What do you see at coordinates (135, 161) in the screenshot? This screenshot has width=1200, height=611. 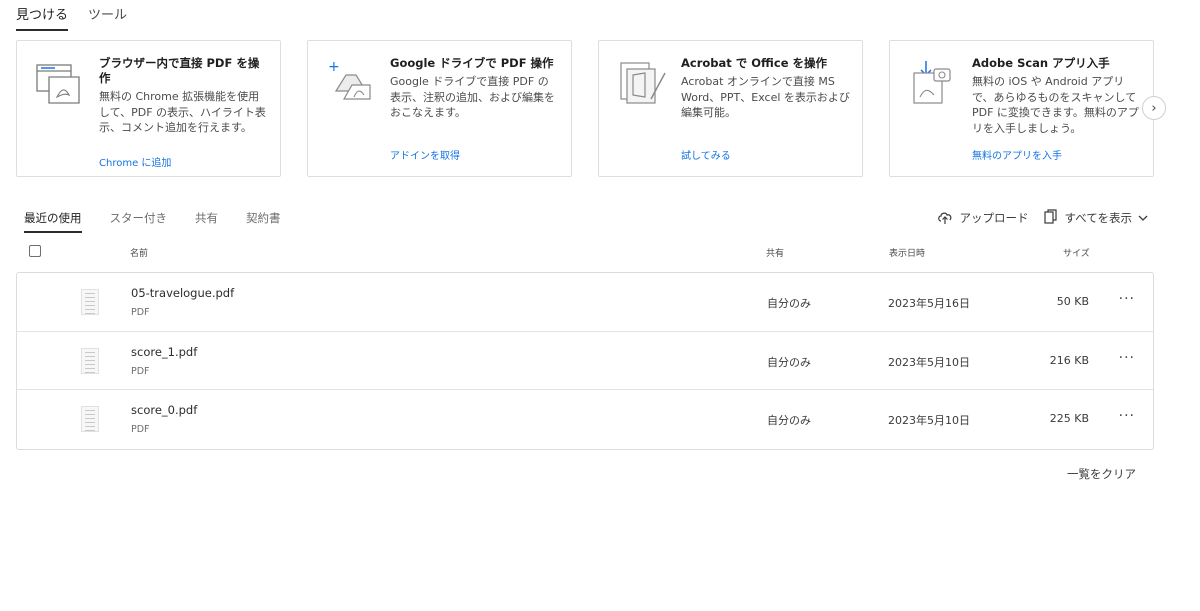 I see `add-to-chrome-link: Chrome に追加` at bounding box center [135, 161].